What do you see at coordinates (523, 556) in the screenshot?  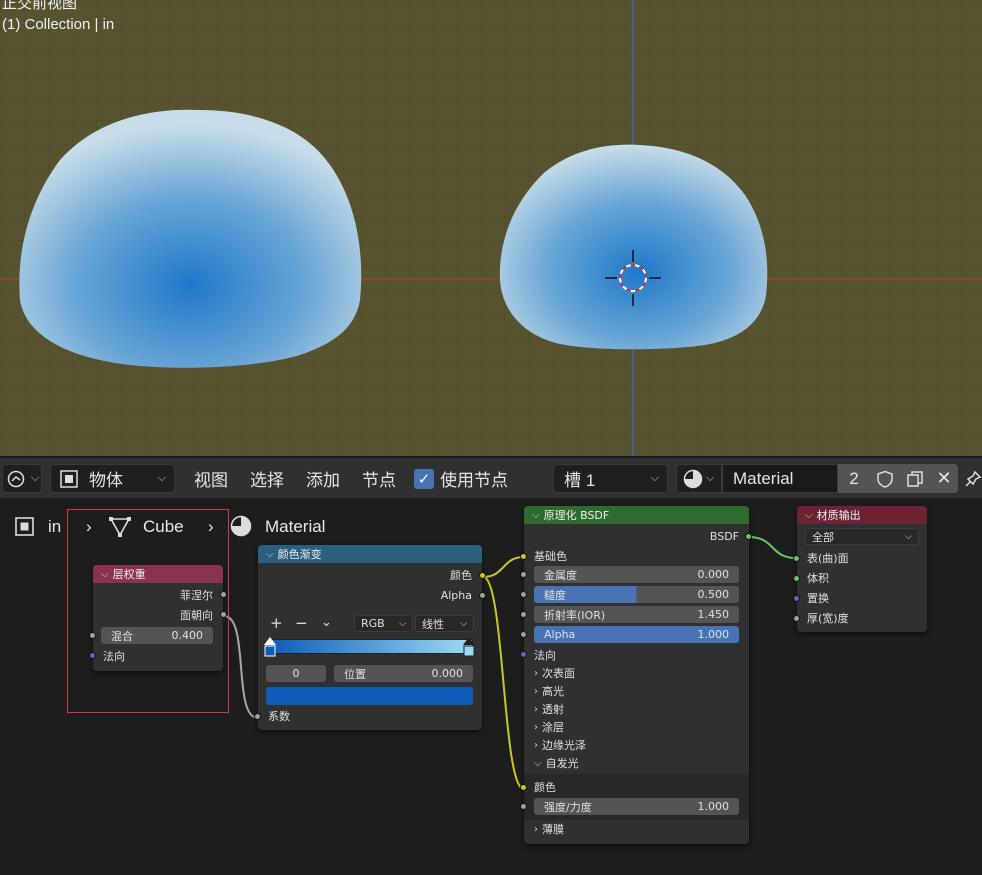 I see `socket-base-color` at bounding box center [523, 556].